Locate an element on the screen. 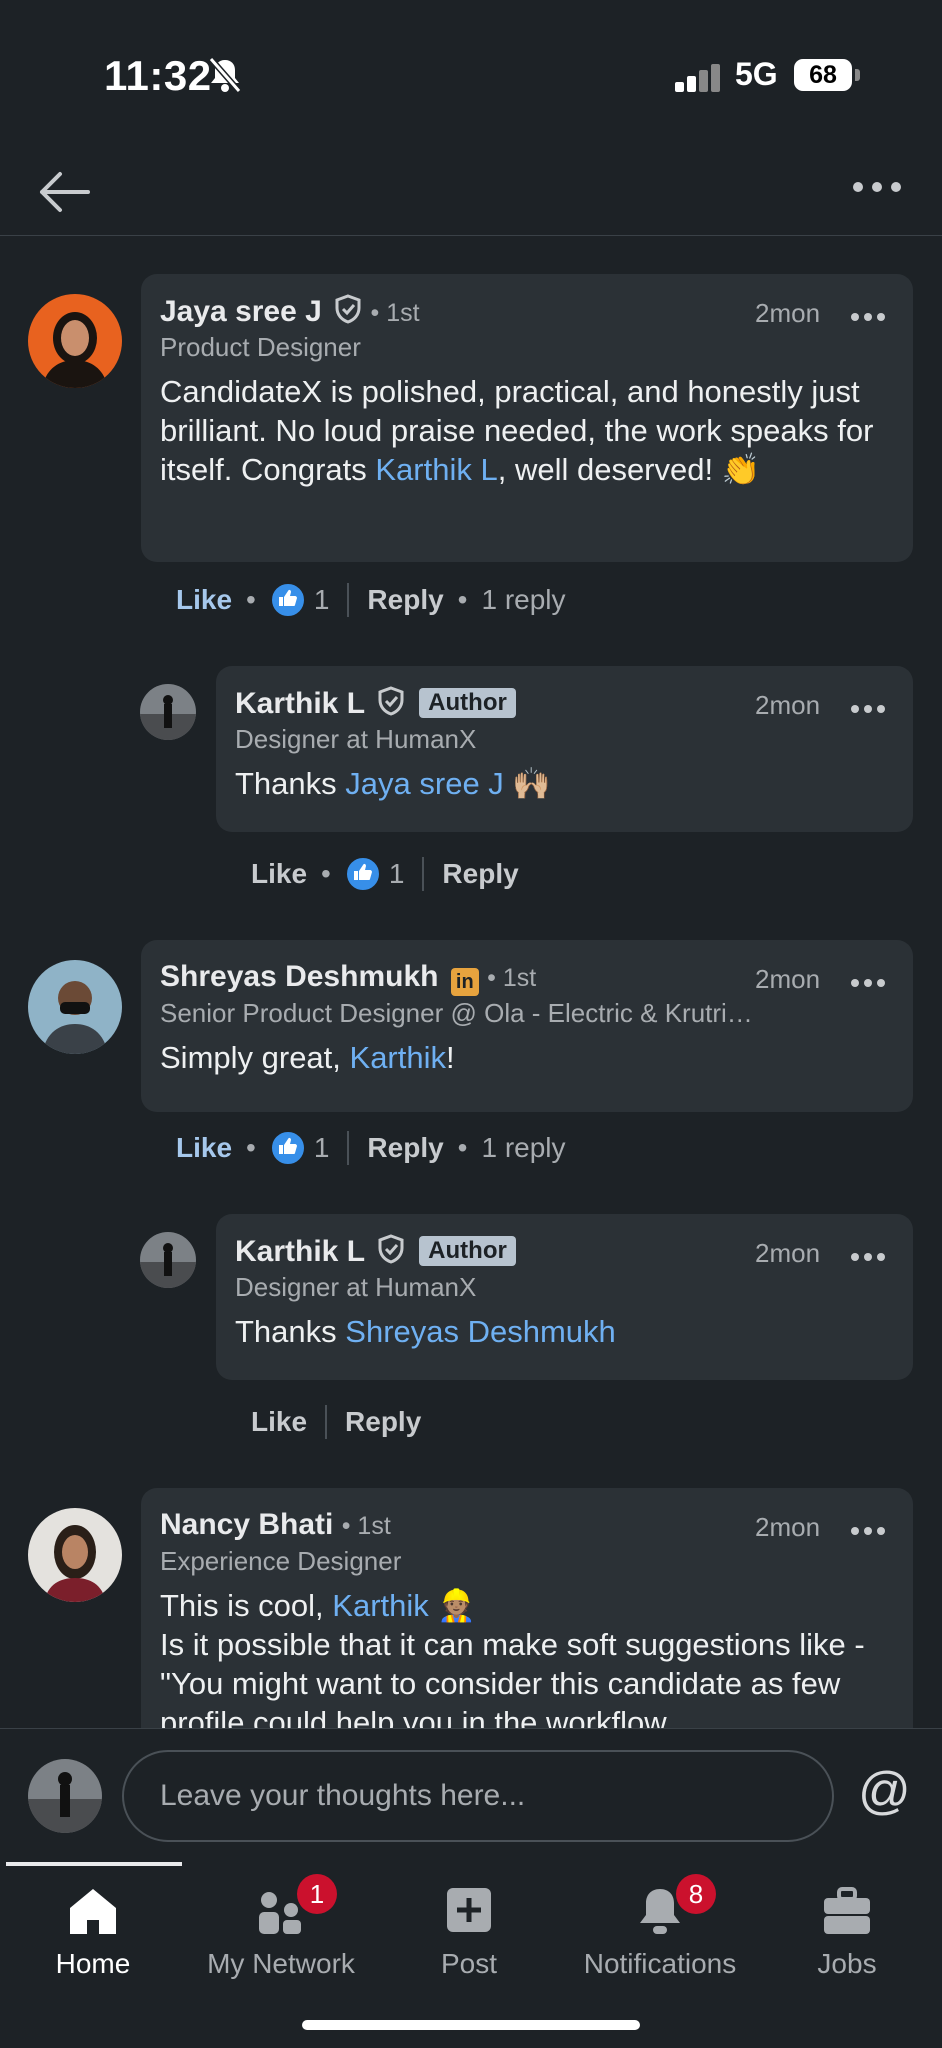  home-icon is located at coordinates (93, 1913).